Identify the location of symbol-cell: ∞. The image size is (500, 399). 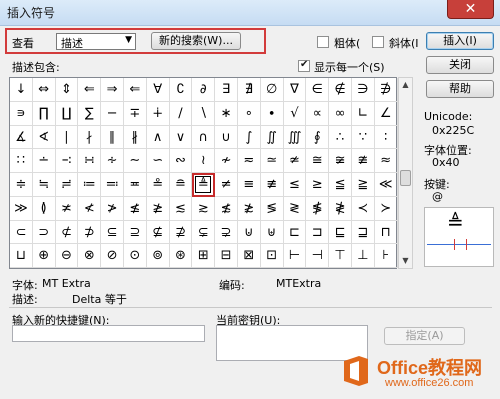
(340, 113).